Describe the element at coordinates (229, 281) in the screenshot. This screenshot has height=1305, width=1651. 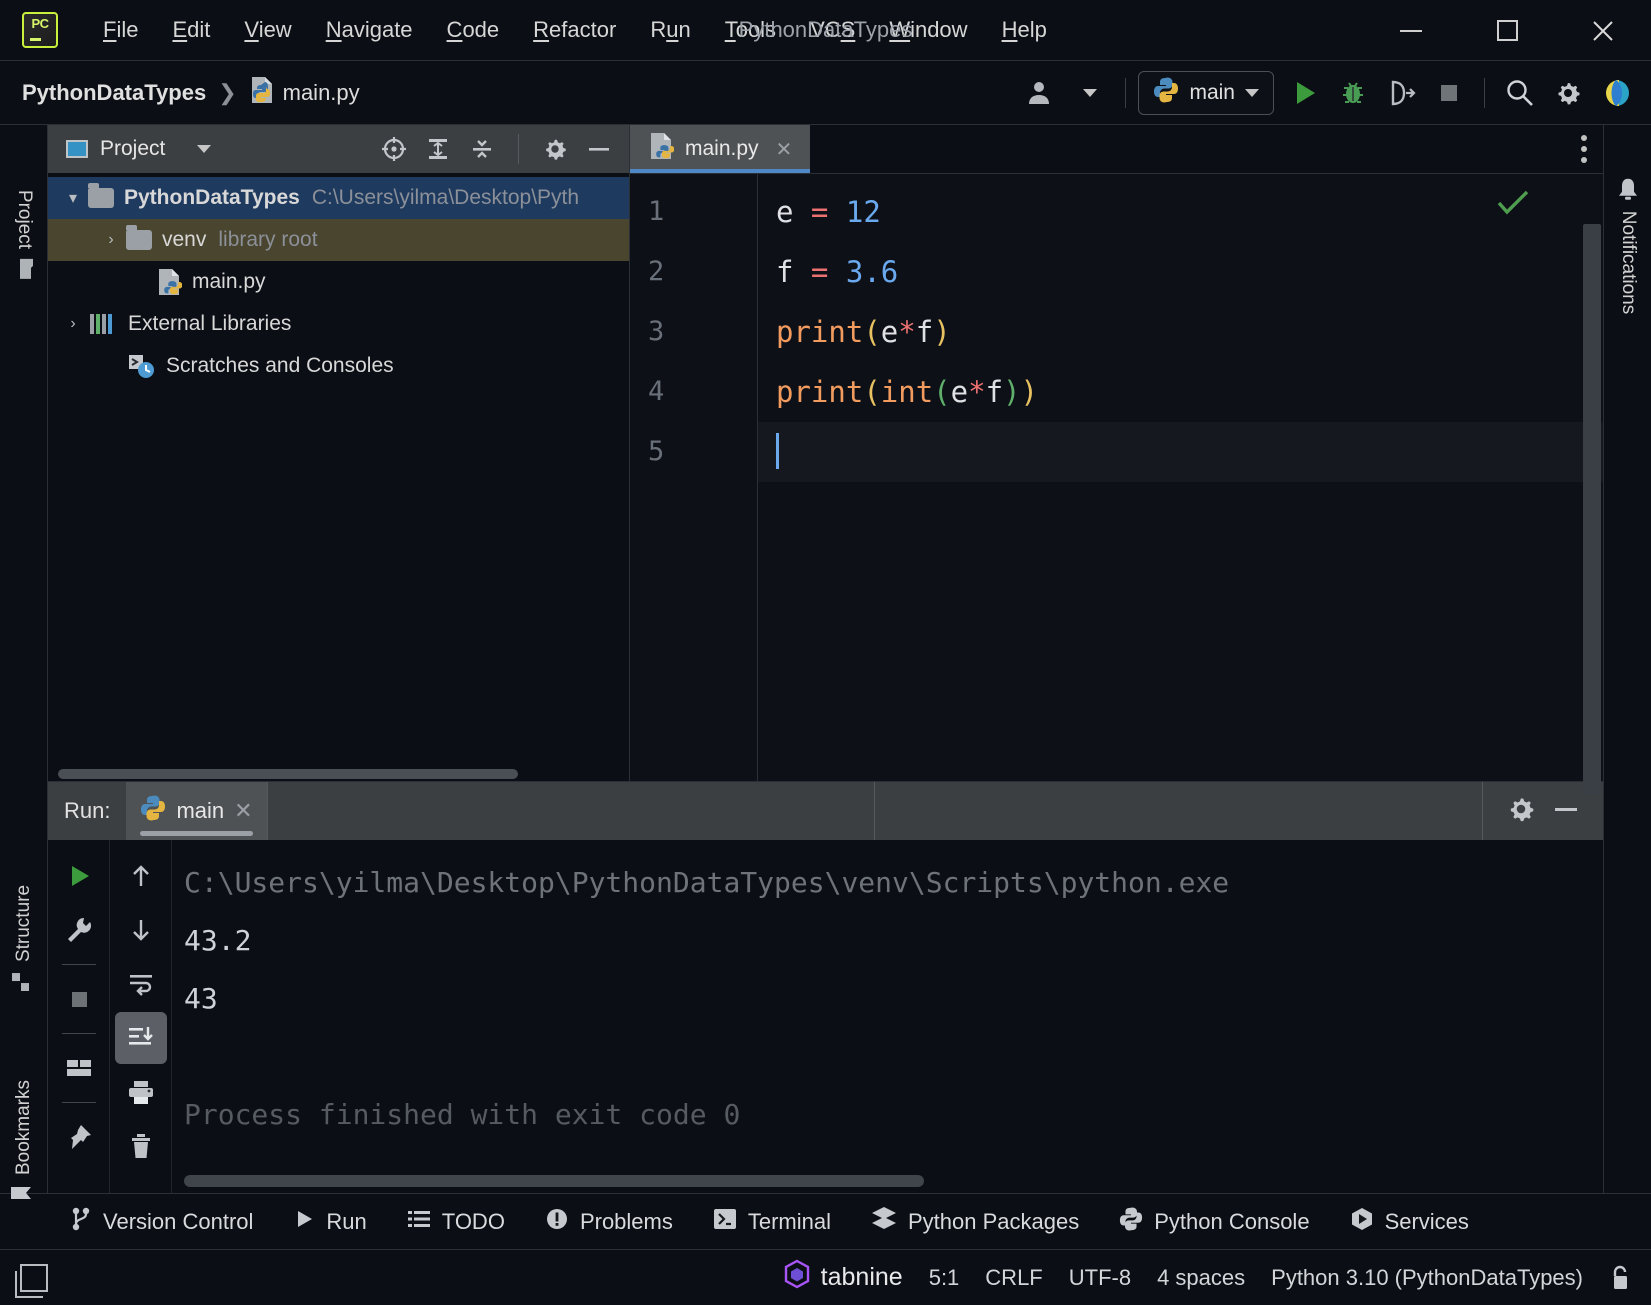
I see `tree-label: main.py` at that location.